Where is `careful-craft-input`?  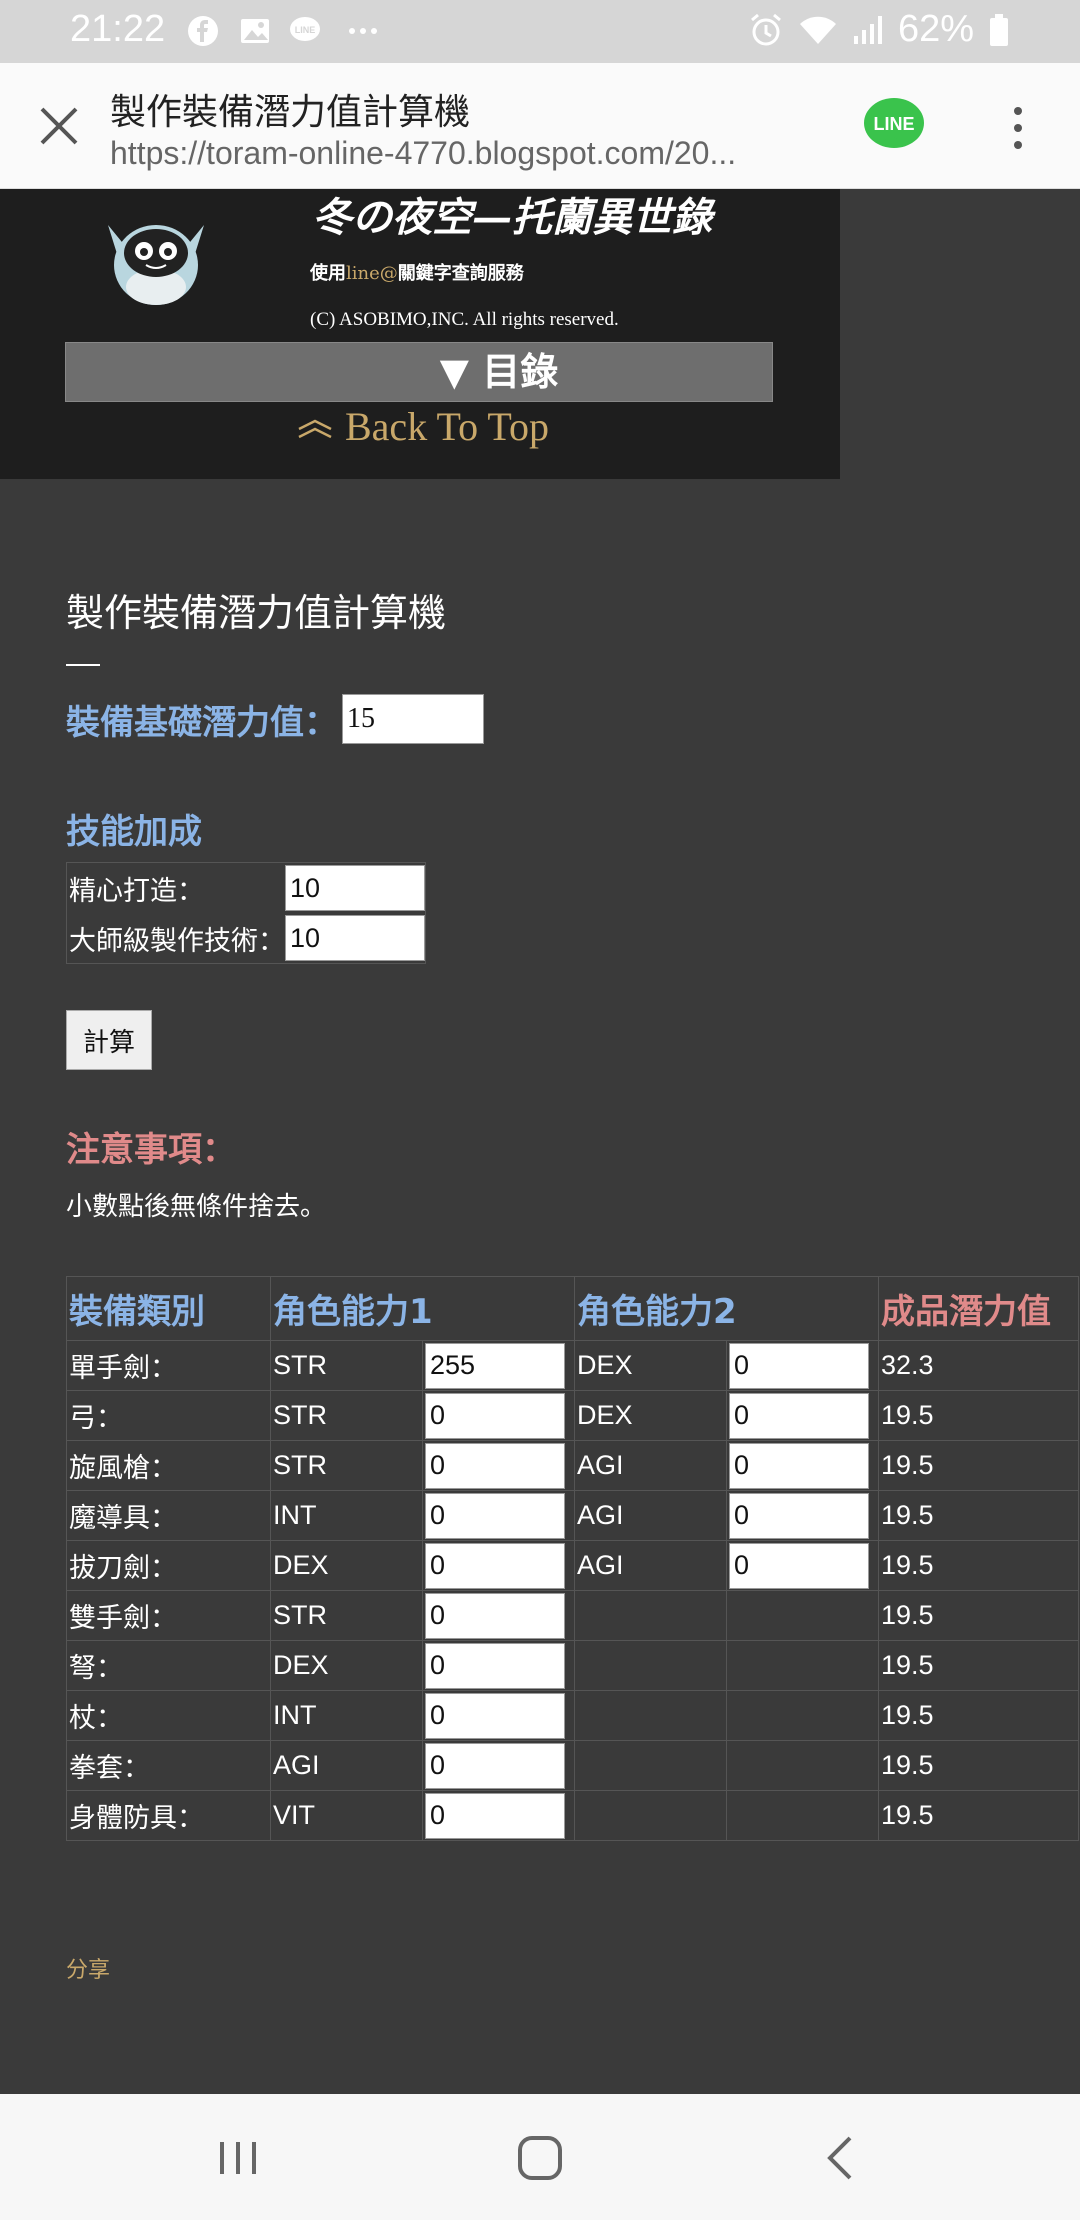
careful-craft-input is located at coordinates (355, 888).